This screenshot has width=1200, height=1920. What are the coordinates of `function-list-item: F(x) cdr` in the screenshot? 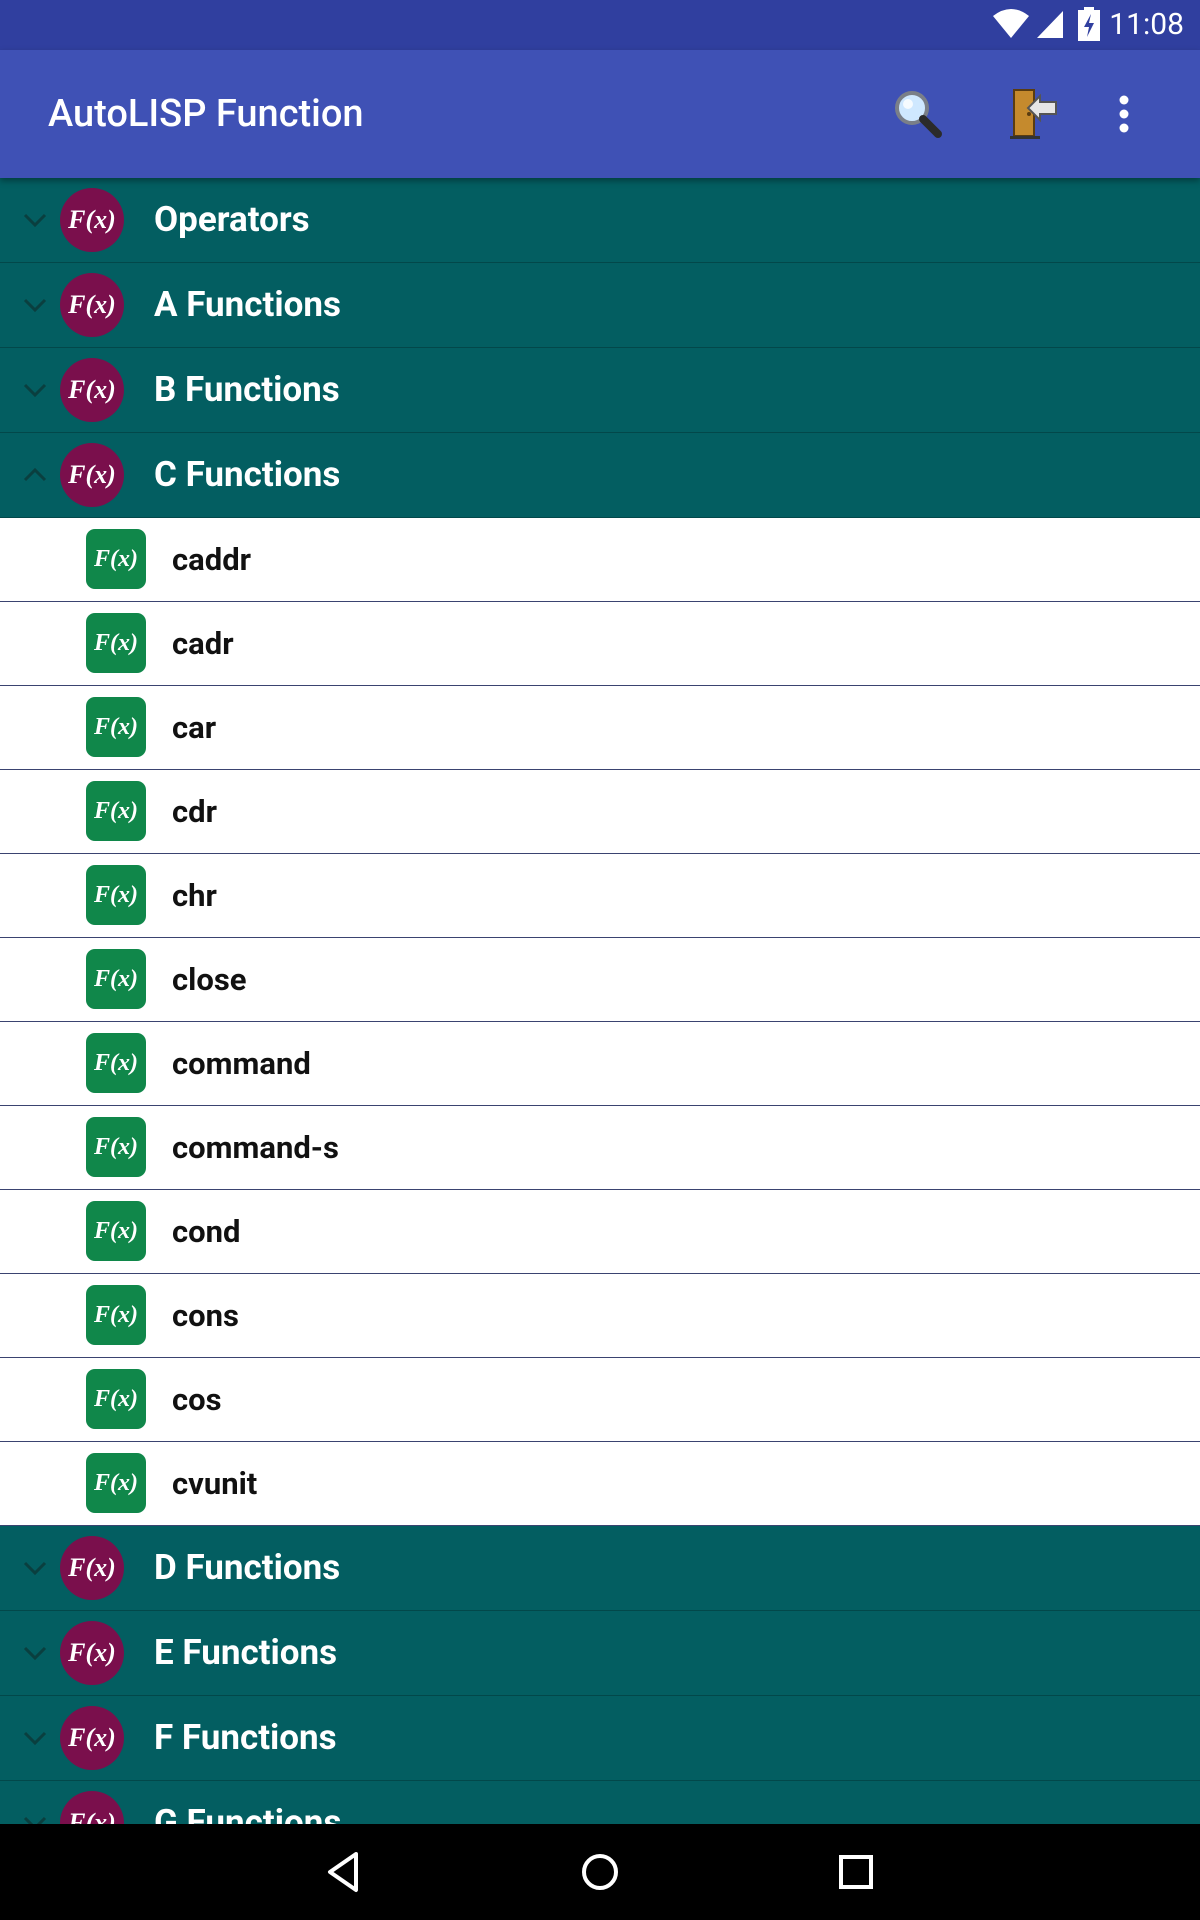 It's located at (600, 812).